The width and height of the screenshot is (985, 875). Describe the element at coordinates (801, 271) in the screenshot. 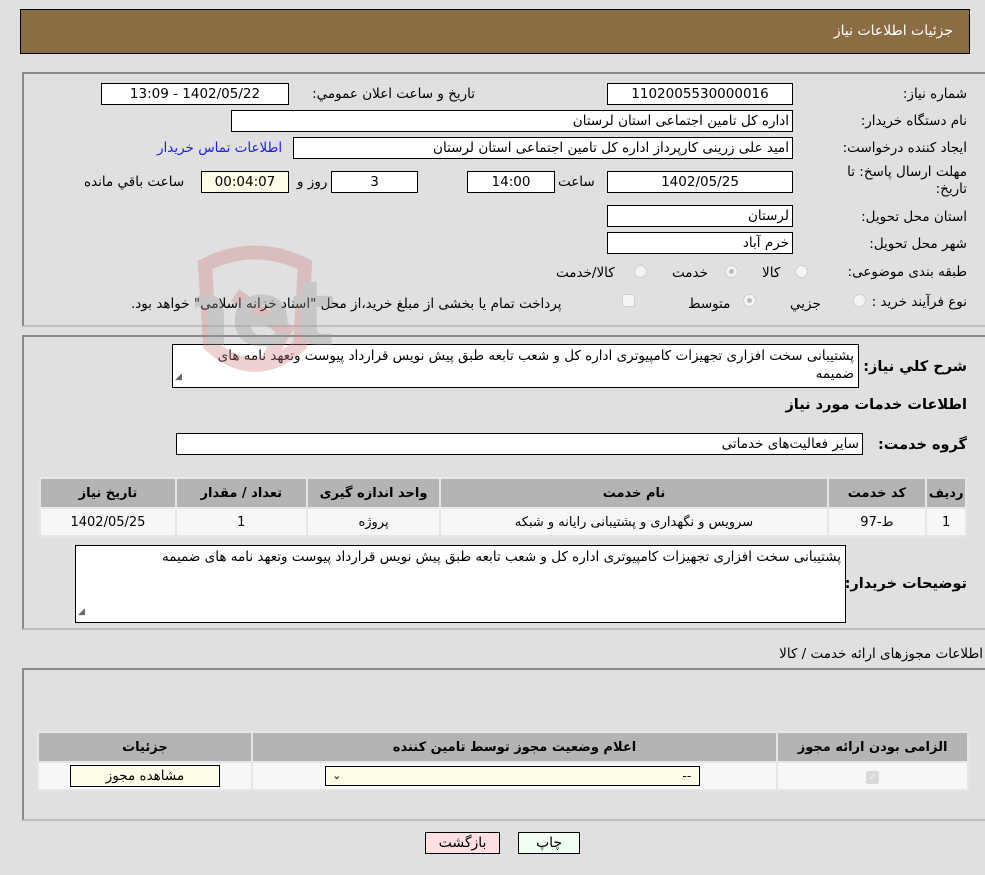

I see `category-radio-goods` at that location.